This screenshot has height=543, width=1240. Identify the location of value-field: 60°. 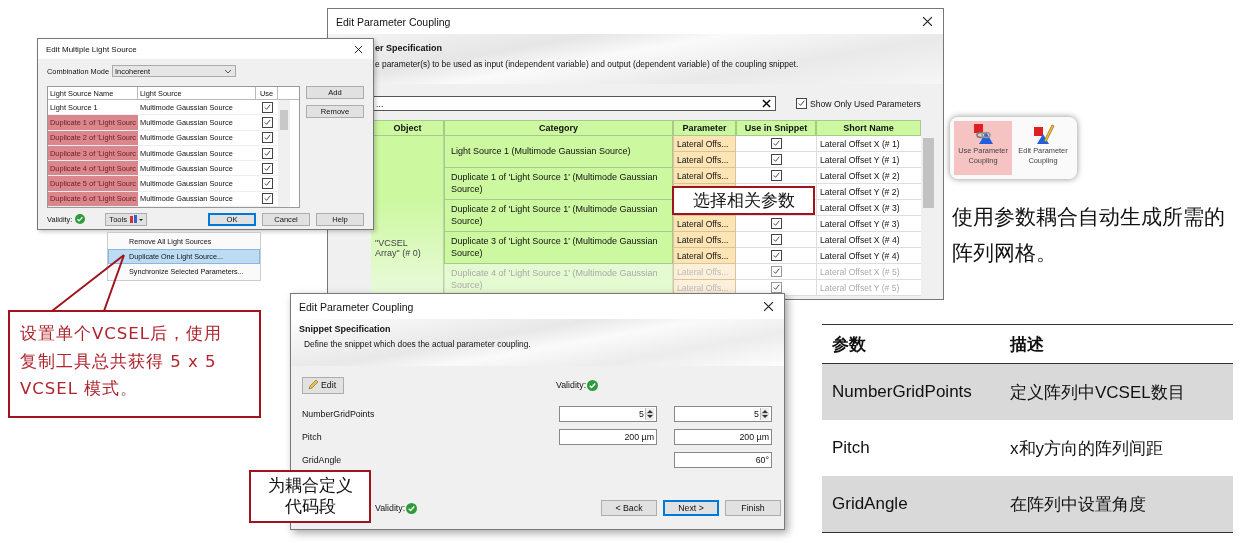
(723, 460).